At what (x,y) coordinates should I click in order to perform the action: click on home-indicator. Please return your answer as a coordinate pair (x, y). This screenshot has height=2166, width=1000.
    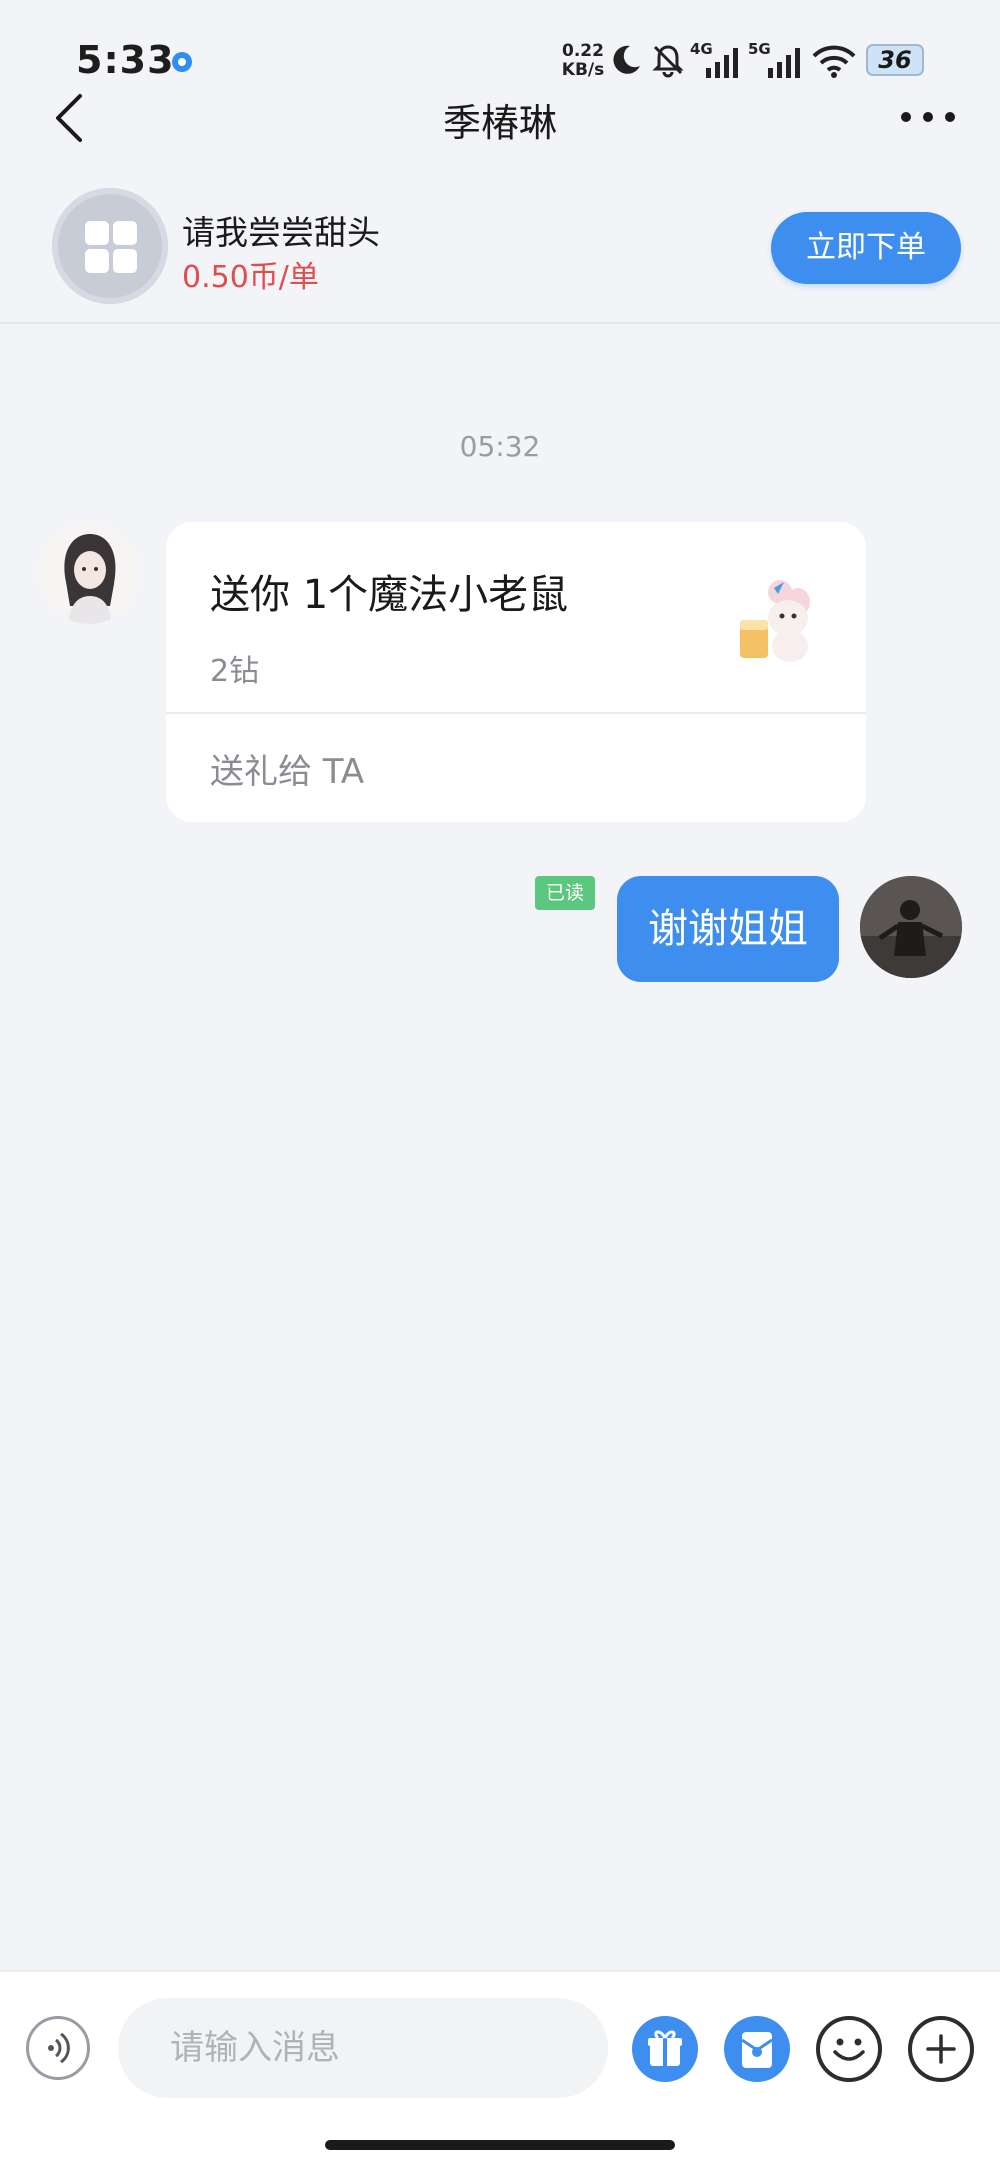
    Looking at the image, I should click on (500, 2145).